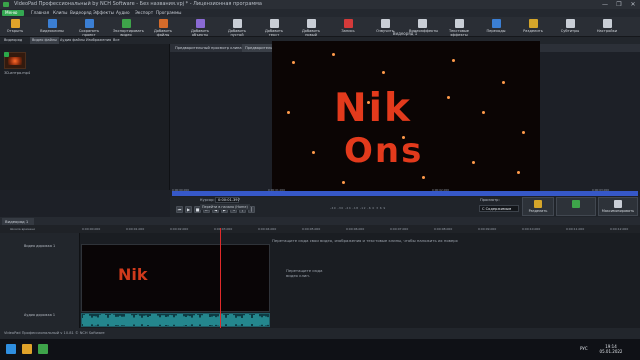 Image resolution: width=640 pixels, height=360 pixels. I want to click on close-button: ✕, so click(633, 4).